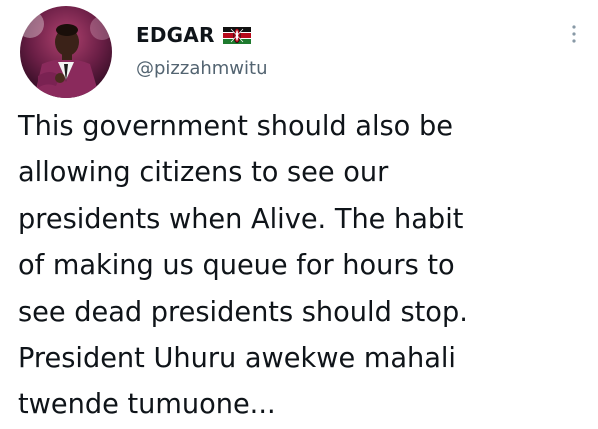 Image resolution: width=598 pixels, height=429 pixels. I want to click on tweet-text-line: of making us queue for hours to, so click(236, 266).